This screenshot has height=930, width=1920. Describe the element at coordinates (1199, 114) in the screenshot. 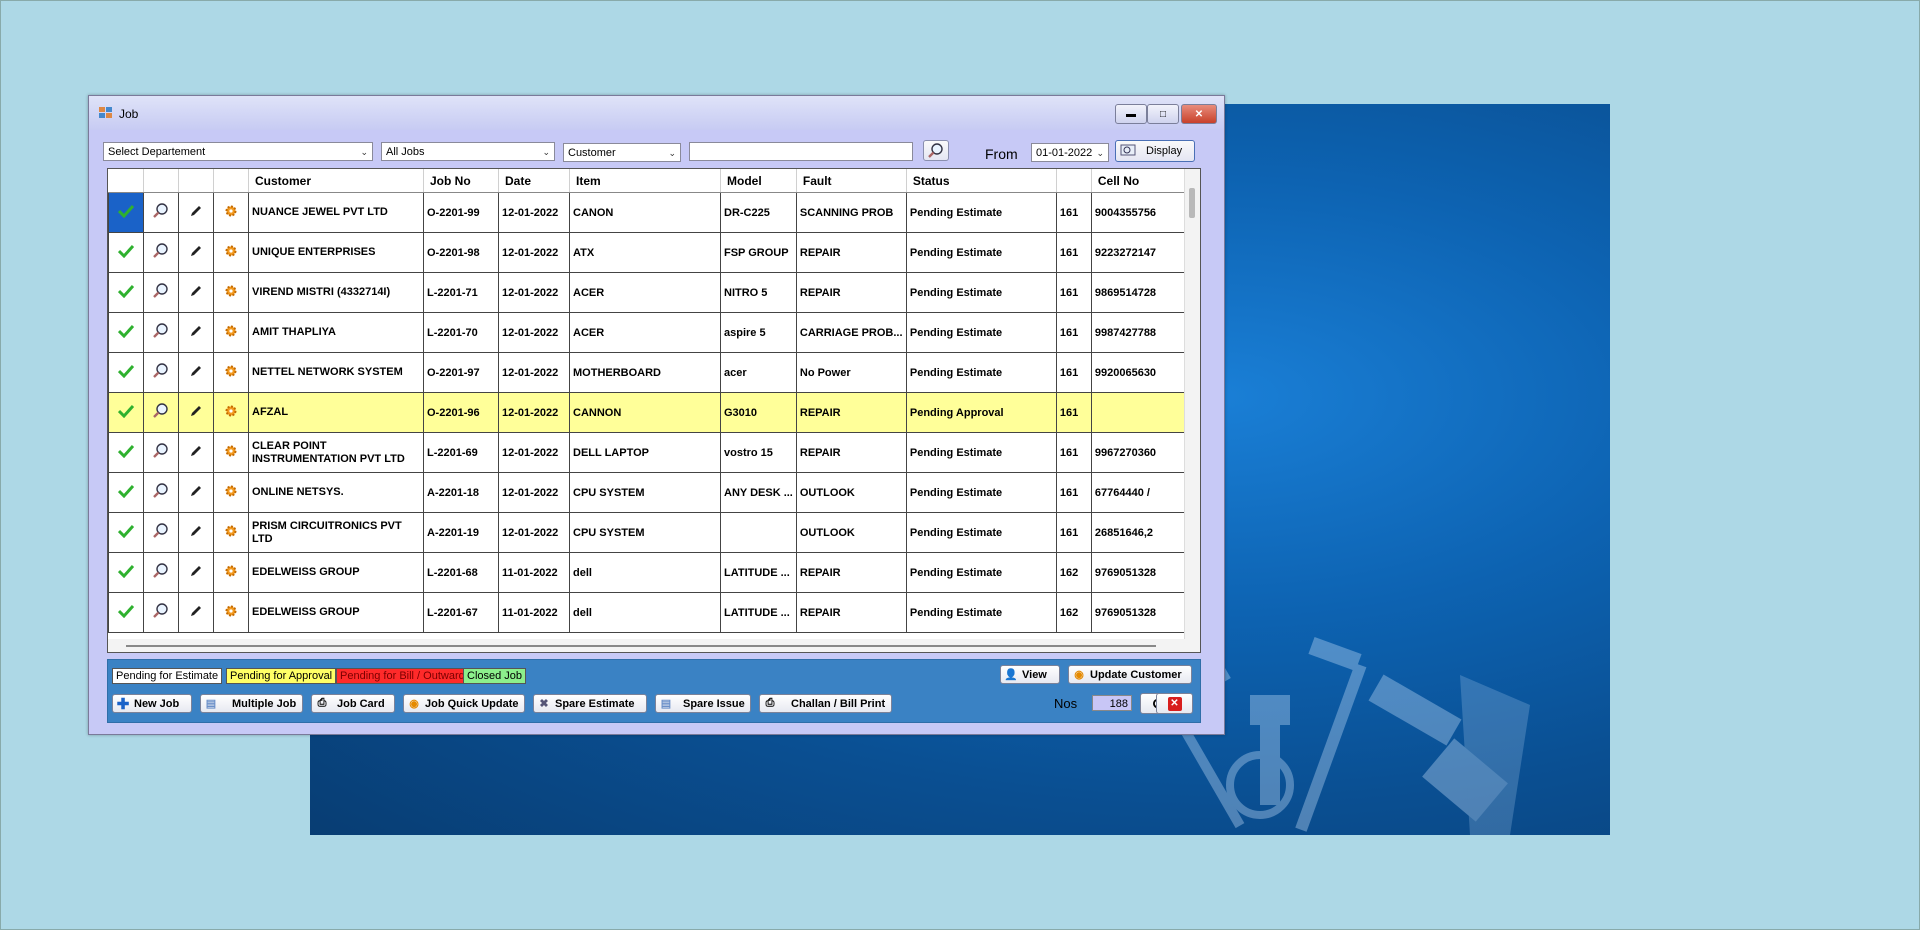

I see `close-window-button: ✕` at that location.